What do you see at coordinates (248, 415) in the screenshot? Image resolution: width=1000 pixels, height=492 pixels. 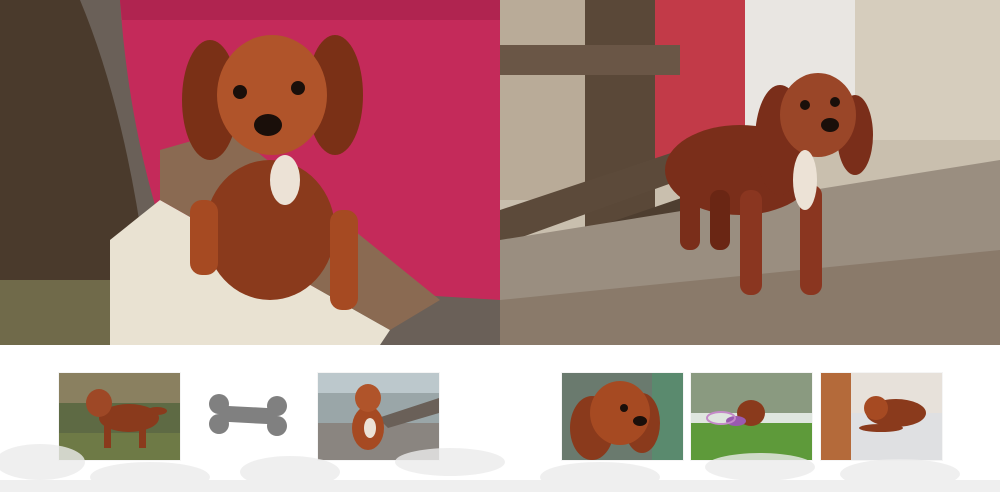 I see `bone-icon` at bounding box center [248, 415].